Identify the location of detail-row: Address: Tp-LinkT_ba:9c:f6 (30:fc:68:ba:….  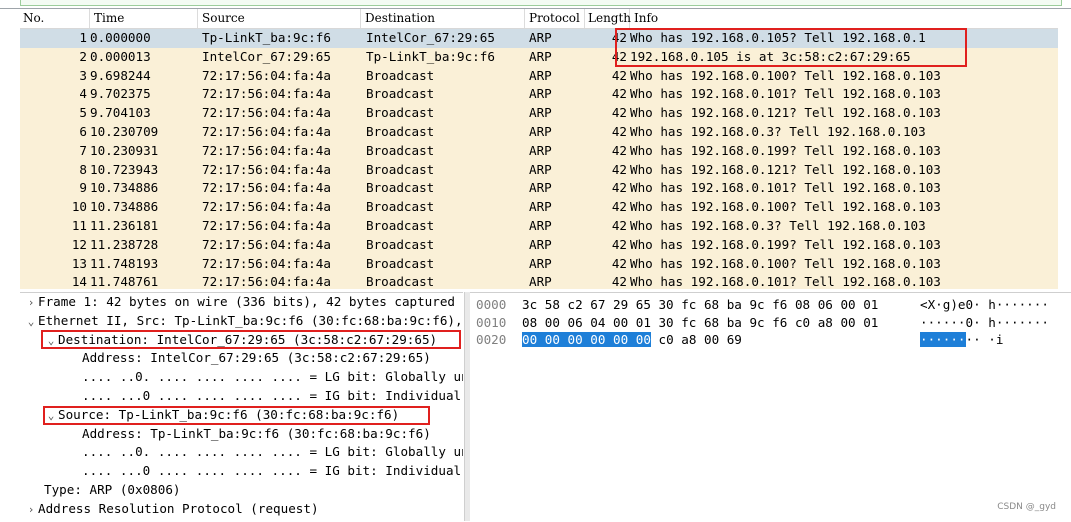
(241, 434).